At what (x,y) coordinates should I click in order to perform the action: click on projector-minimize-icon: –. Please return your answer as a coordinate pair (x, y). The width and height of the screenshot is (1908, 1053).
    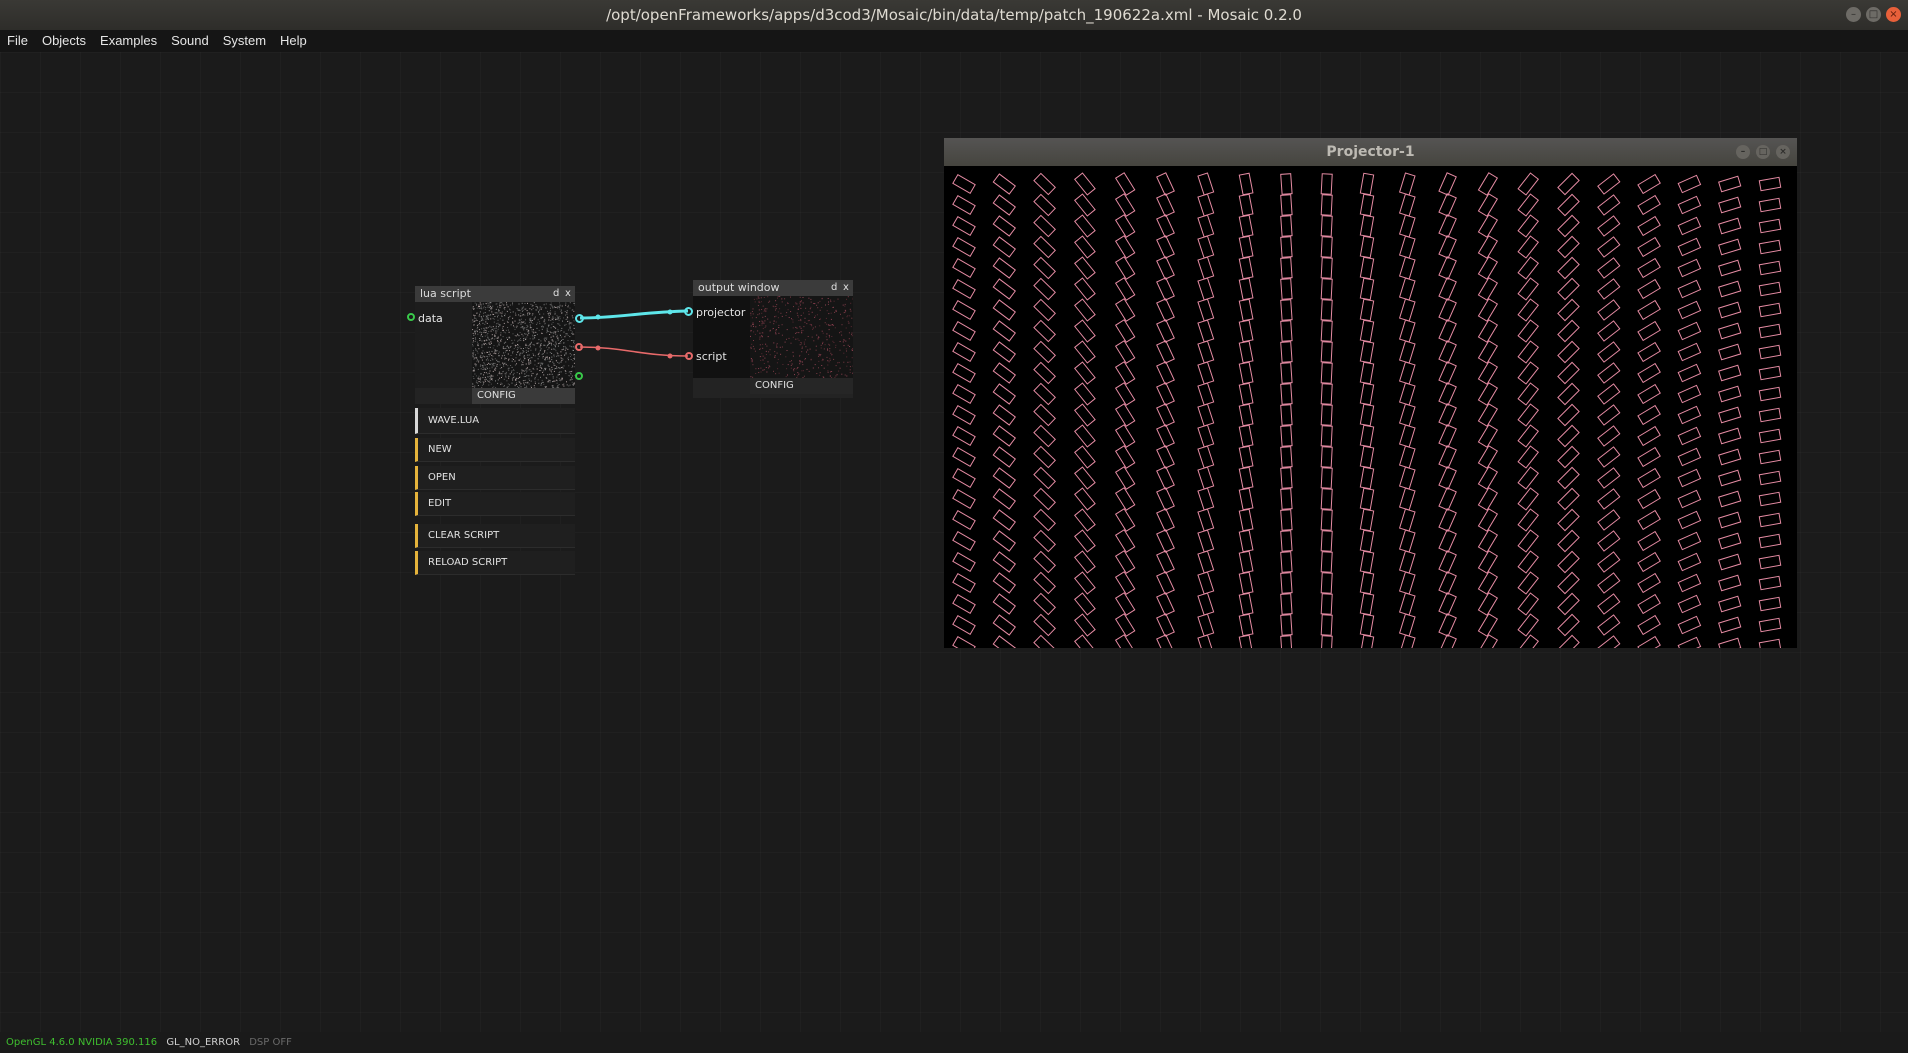
    Looking at the image, I should click on (1743, 152).